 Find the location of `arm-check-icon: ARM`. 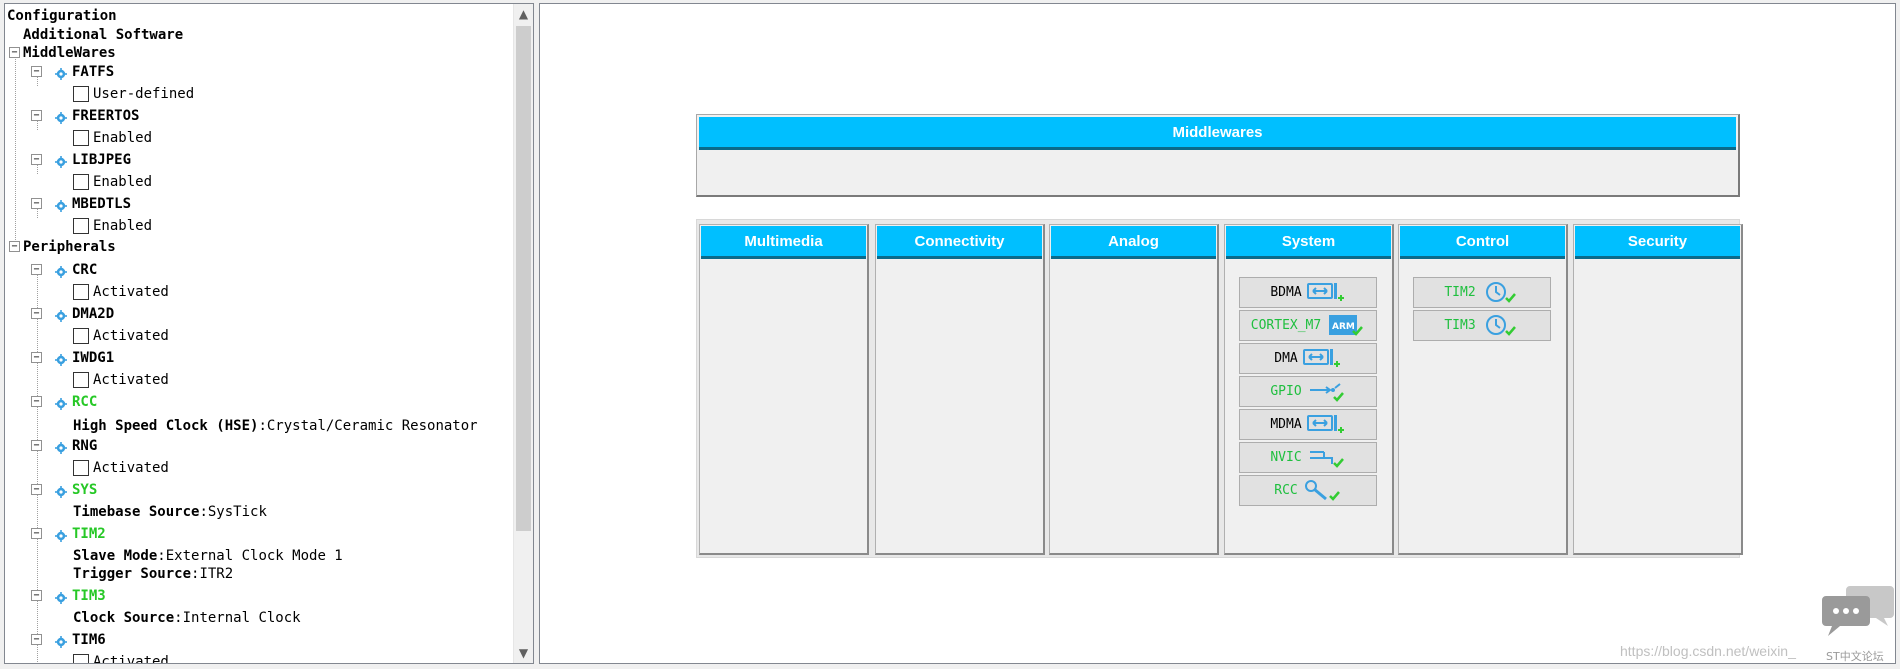

arm-check-icon: ARM is located at coordinates (1345, 326).